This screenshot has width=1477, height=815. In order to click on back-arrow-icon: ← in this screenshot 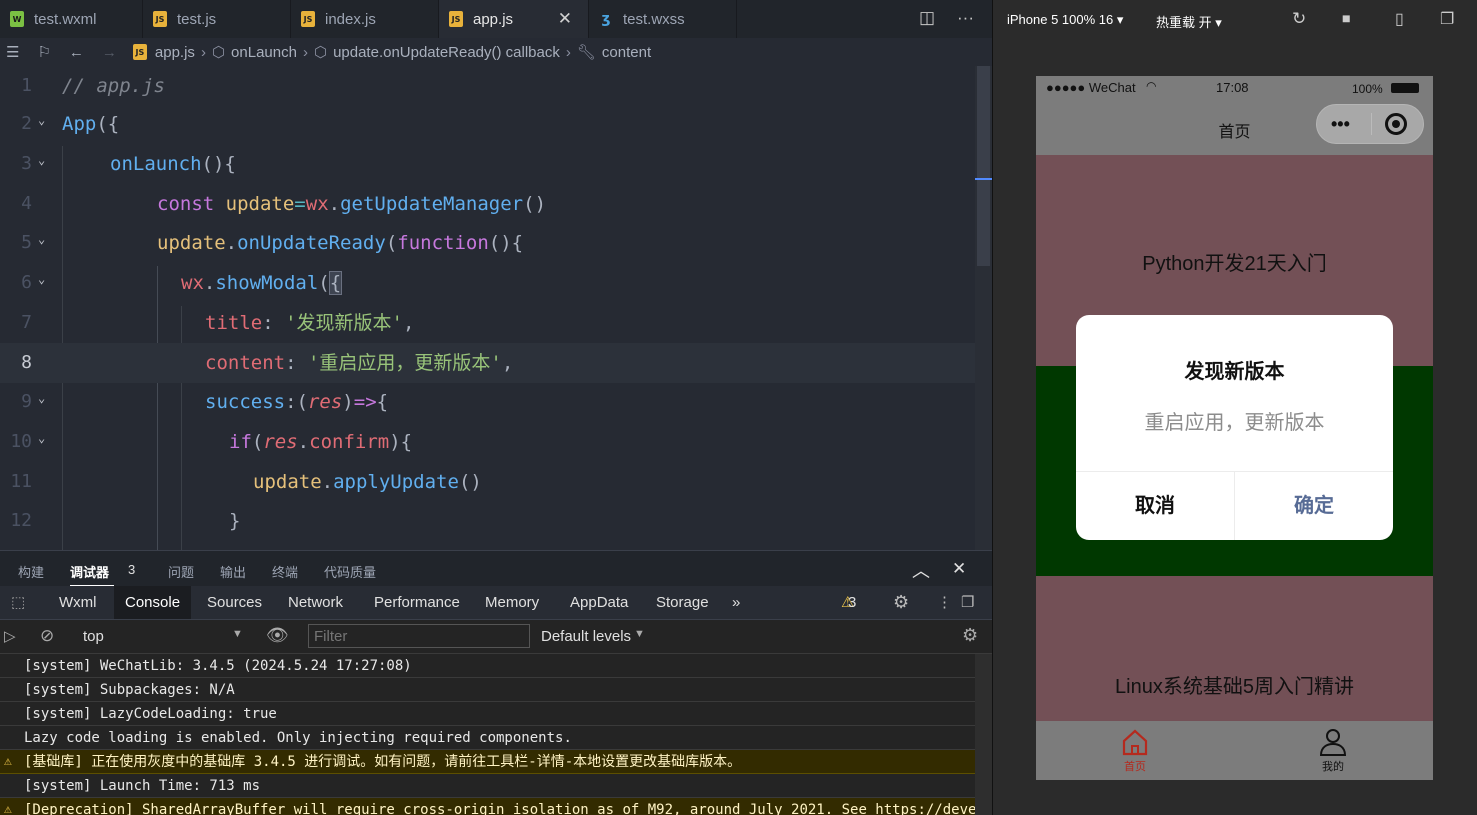, I will do `click(76, 52)`.